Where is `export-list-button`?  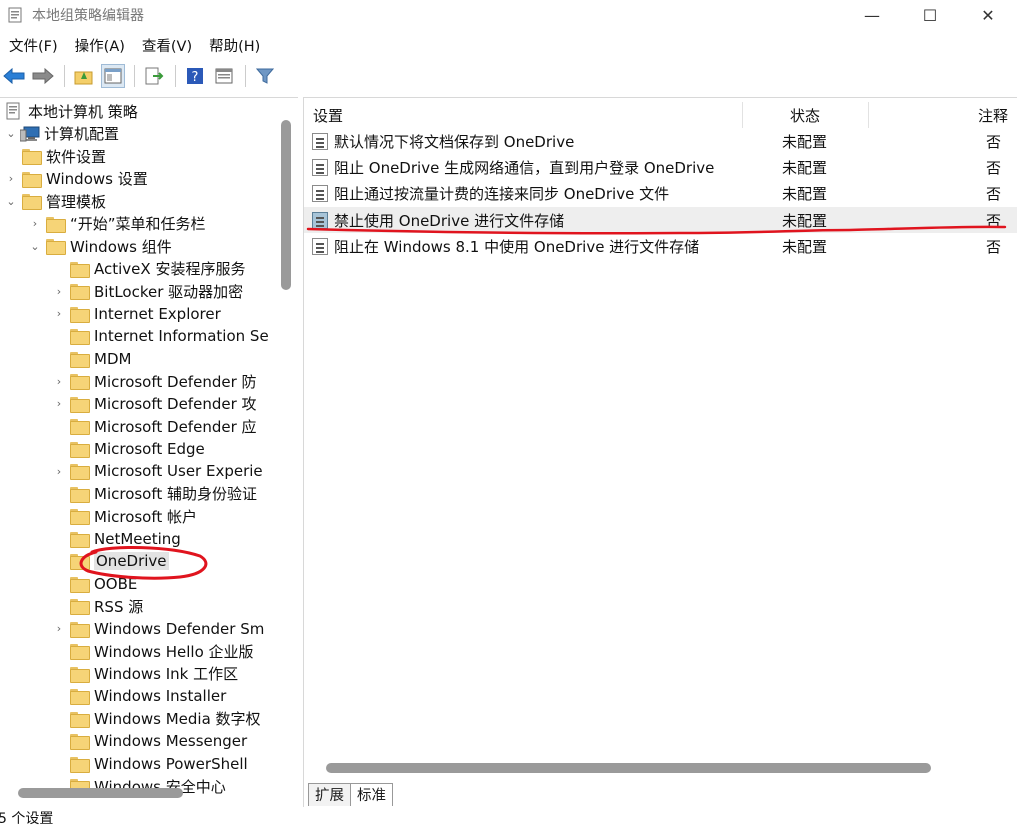 export-list-button is located at coordinates (154, 76).